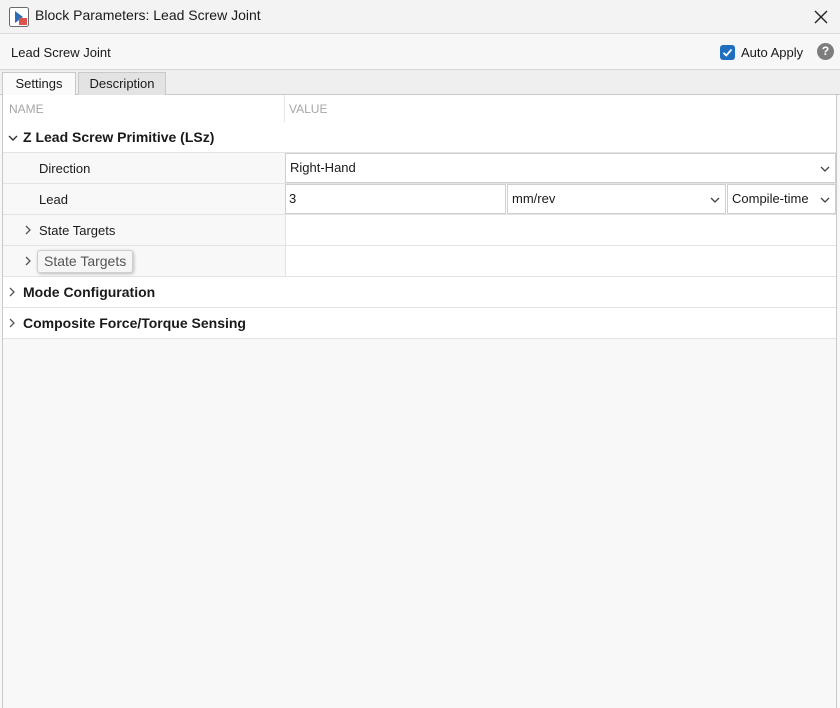 The width and height of the screenshot is (840, 708). What do you see at coordinates (770, 198) in the screenshot?
I see `lead-evaluation-value: Compile-time` at bounding box center [770, 198].